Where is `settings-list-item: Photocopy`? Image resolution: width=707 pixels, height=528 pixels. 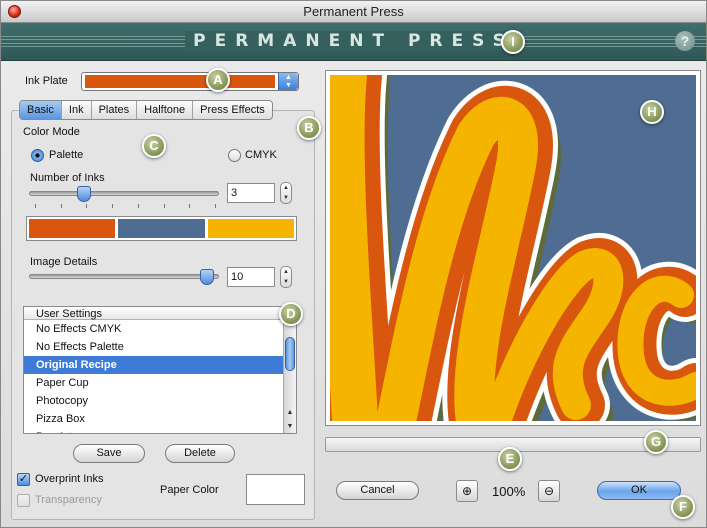 settings-list-item: Photocopy is located at coordinates (154, 401).